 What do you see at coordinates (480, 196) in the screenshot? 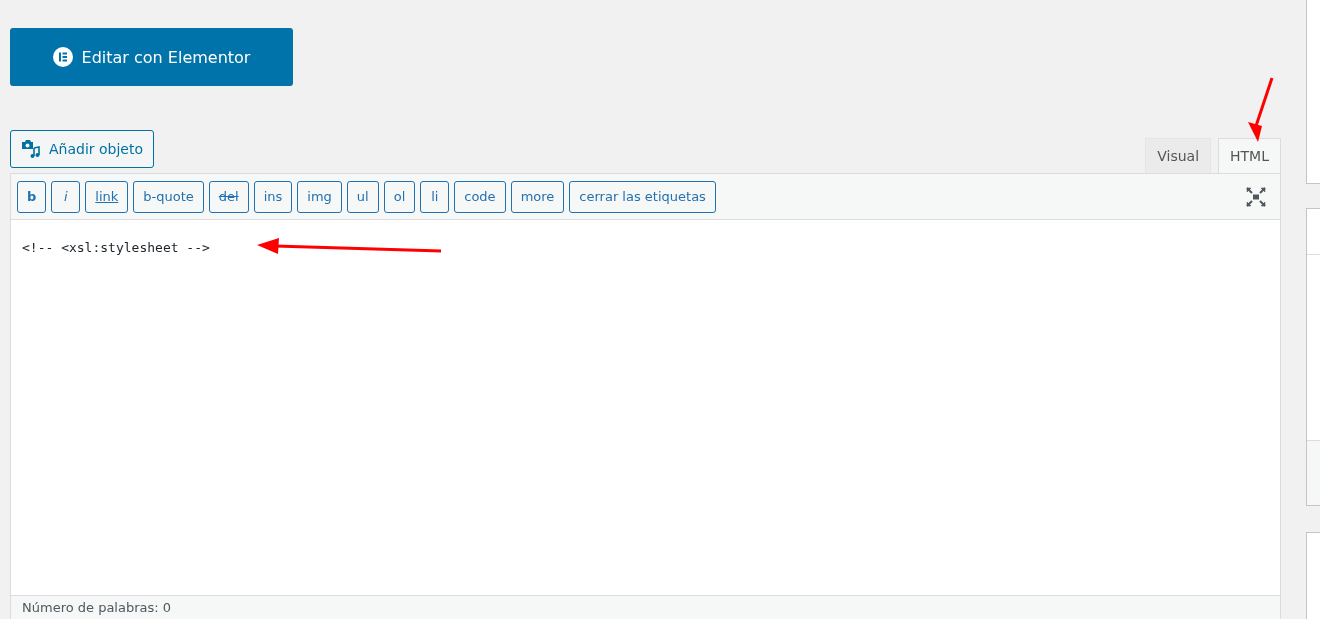
I see `quicktag-button: code` at bounding box center [480, 196].